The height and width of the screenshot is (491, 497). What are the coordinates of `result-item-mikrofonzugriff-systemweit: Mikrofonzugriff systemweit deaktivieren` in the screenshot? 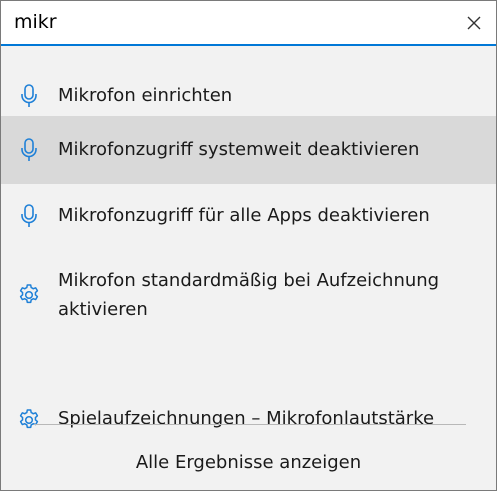 It's located at (248, 150).